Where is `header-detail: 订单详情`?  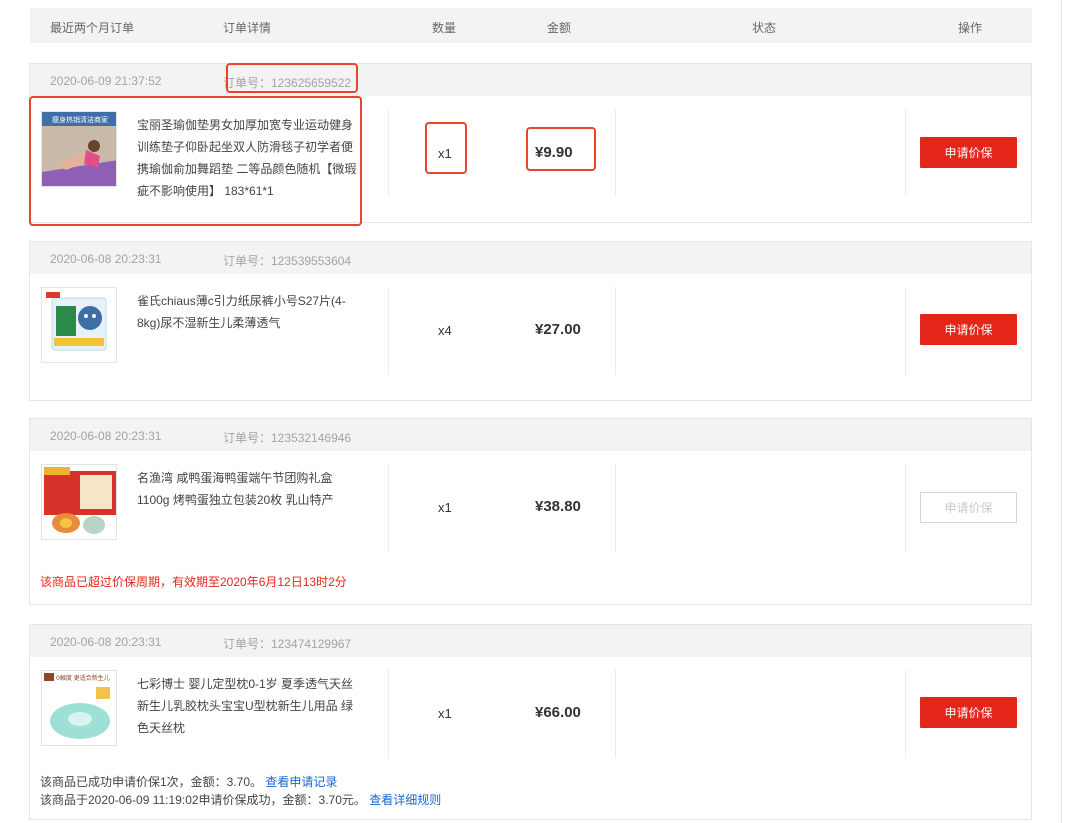 header-detail: 订单详情 is located at coordinates (247, 28).